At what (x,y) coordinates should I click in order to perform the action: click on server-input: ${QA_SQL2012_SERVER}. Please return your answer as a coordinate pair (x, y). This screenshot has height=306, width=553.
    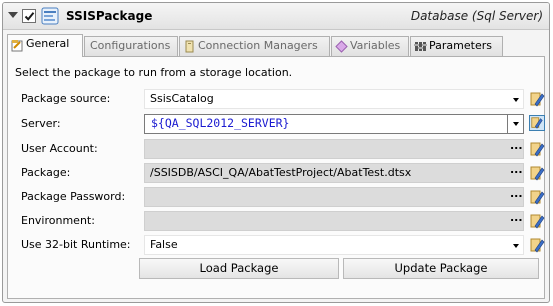
    Looking at the image, I should click on (326, 124).